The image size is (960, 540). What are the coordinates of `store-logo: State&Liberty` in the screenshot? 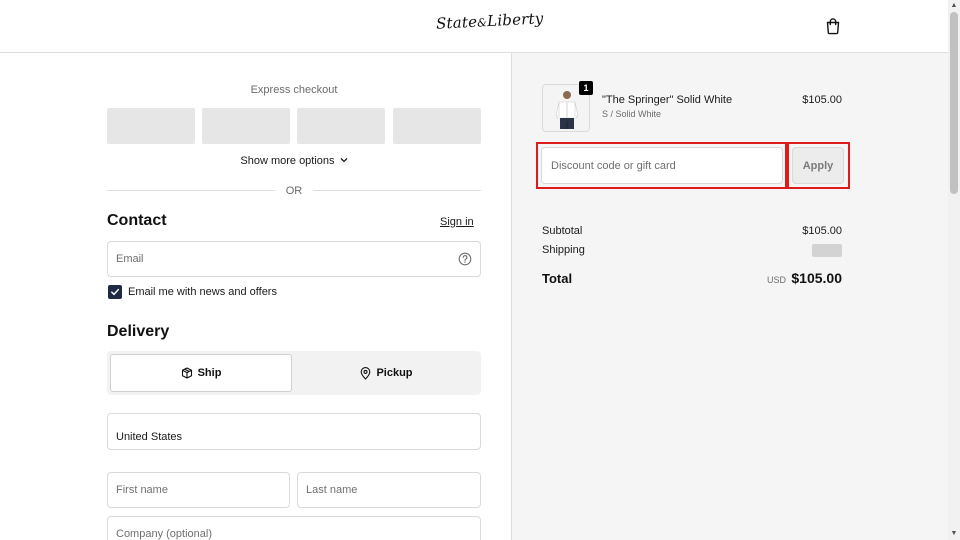 It's located at (490, 21).